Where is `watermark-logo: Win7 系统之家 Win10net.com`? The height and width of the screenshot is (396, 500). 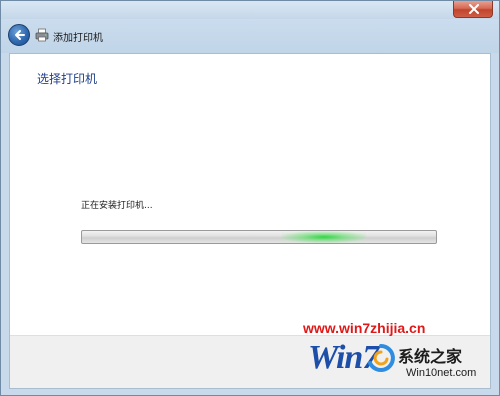 watermark-logo: Win7 系统之家 Win10net.com is located at coordinates (403, 367).